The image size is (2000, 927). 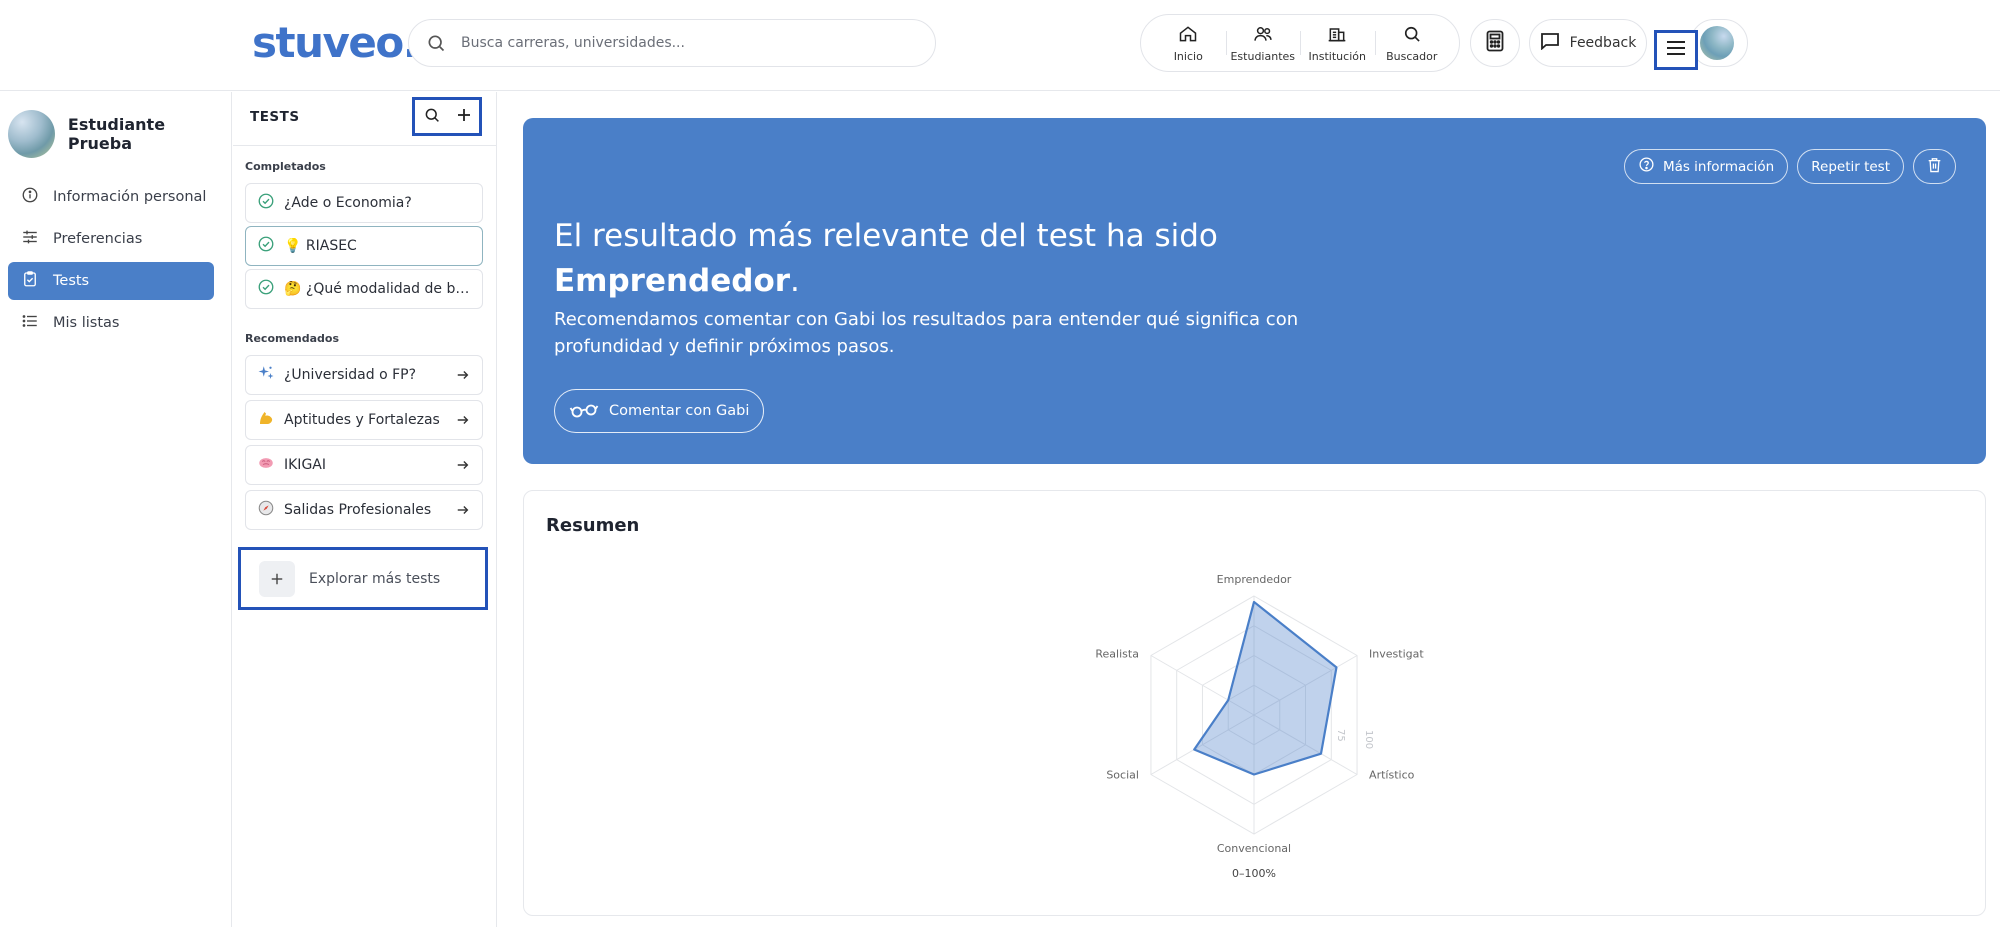 I want to click on sidebar-item-tests: Tests, so click(x=111, y=281).